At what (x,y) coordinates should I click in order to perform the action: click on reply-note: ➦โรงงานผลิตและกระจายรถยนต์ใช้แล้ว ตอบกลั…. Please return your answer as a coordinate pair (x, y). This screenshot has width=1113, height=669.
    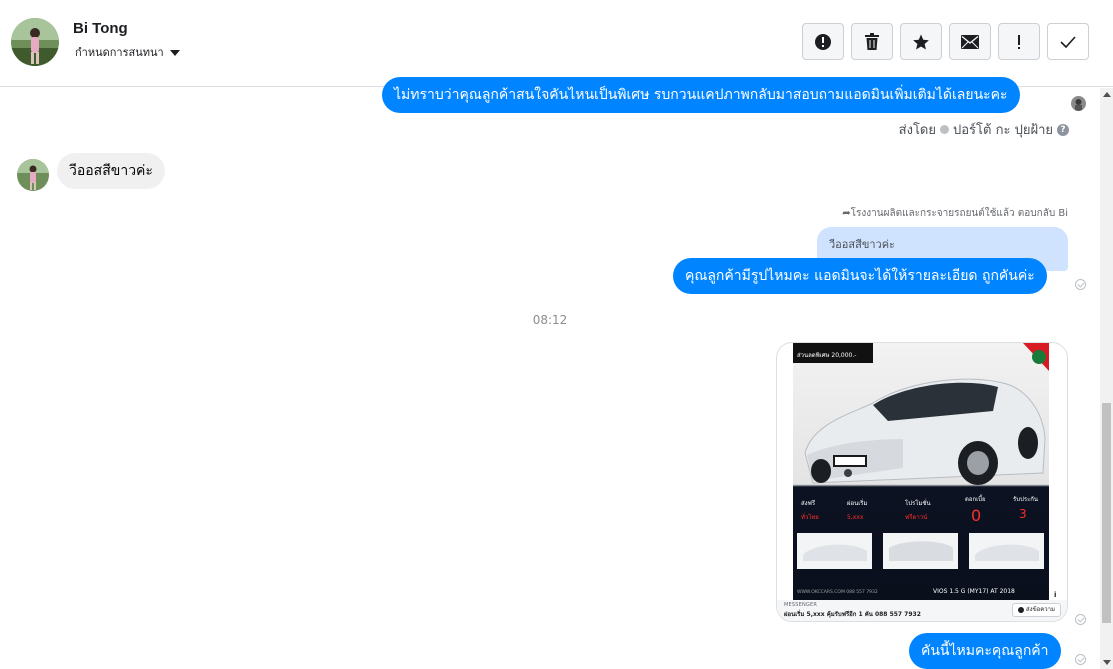
    Looking at the image, I should click on (955, 213).